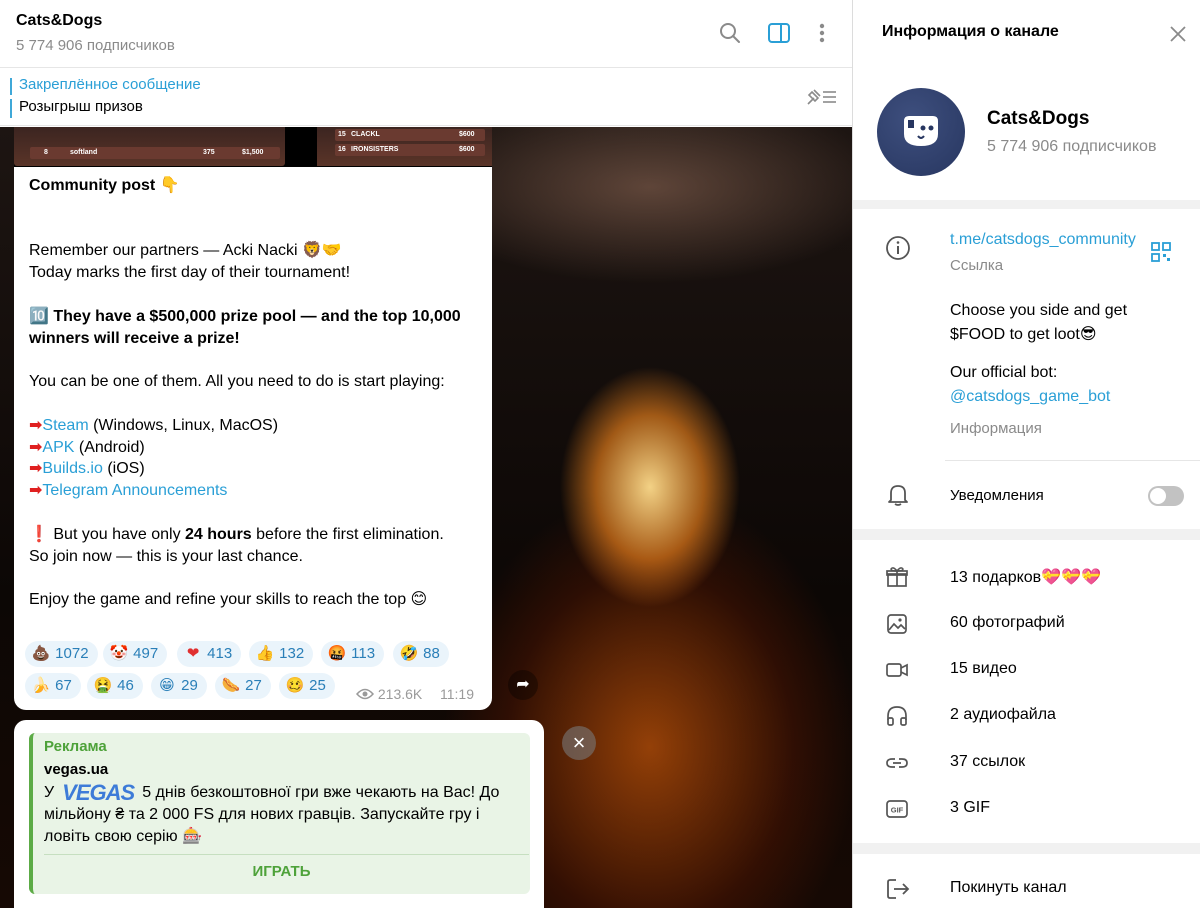 The height and width of the screenshot is (908, 1200). I want to click on close-icon: ×, so click(579, 742).